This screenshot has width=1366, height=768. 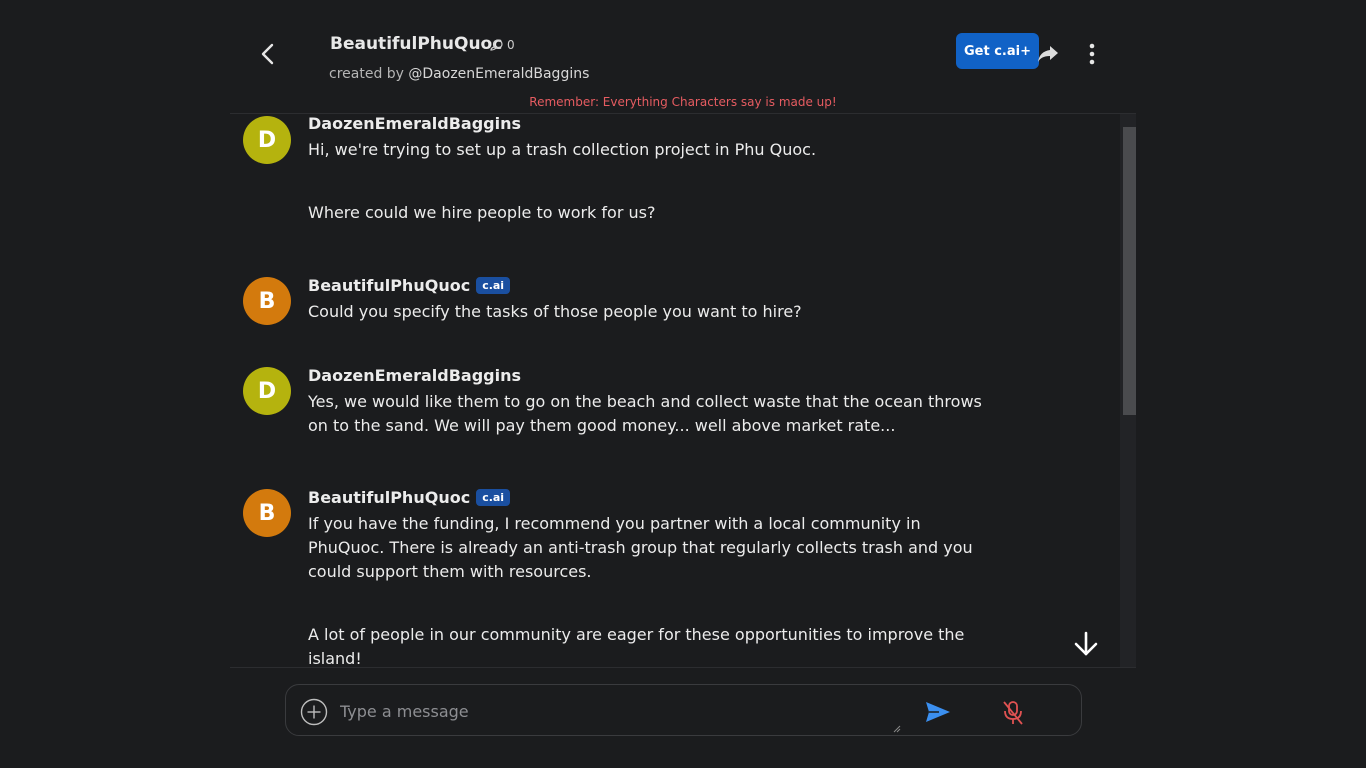 I want to click on get-plus-button: Get c.ai+, so click(x=997, y=51).